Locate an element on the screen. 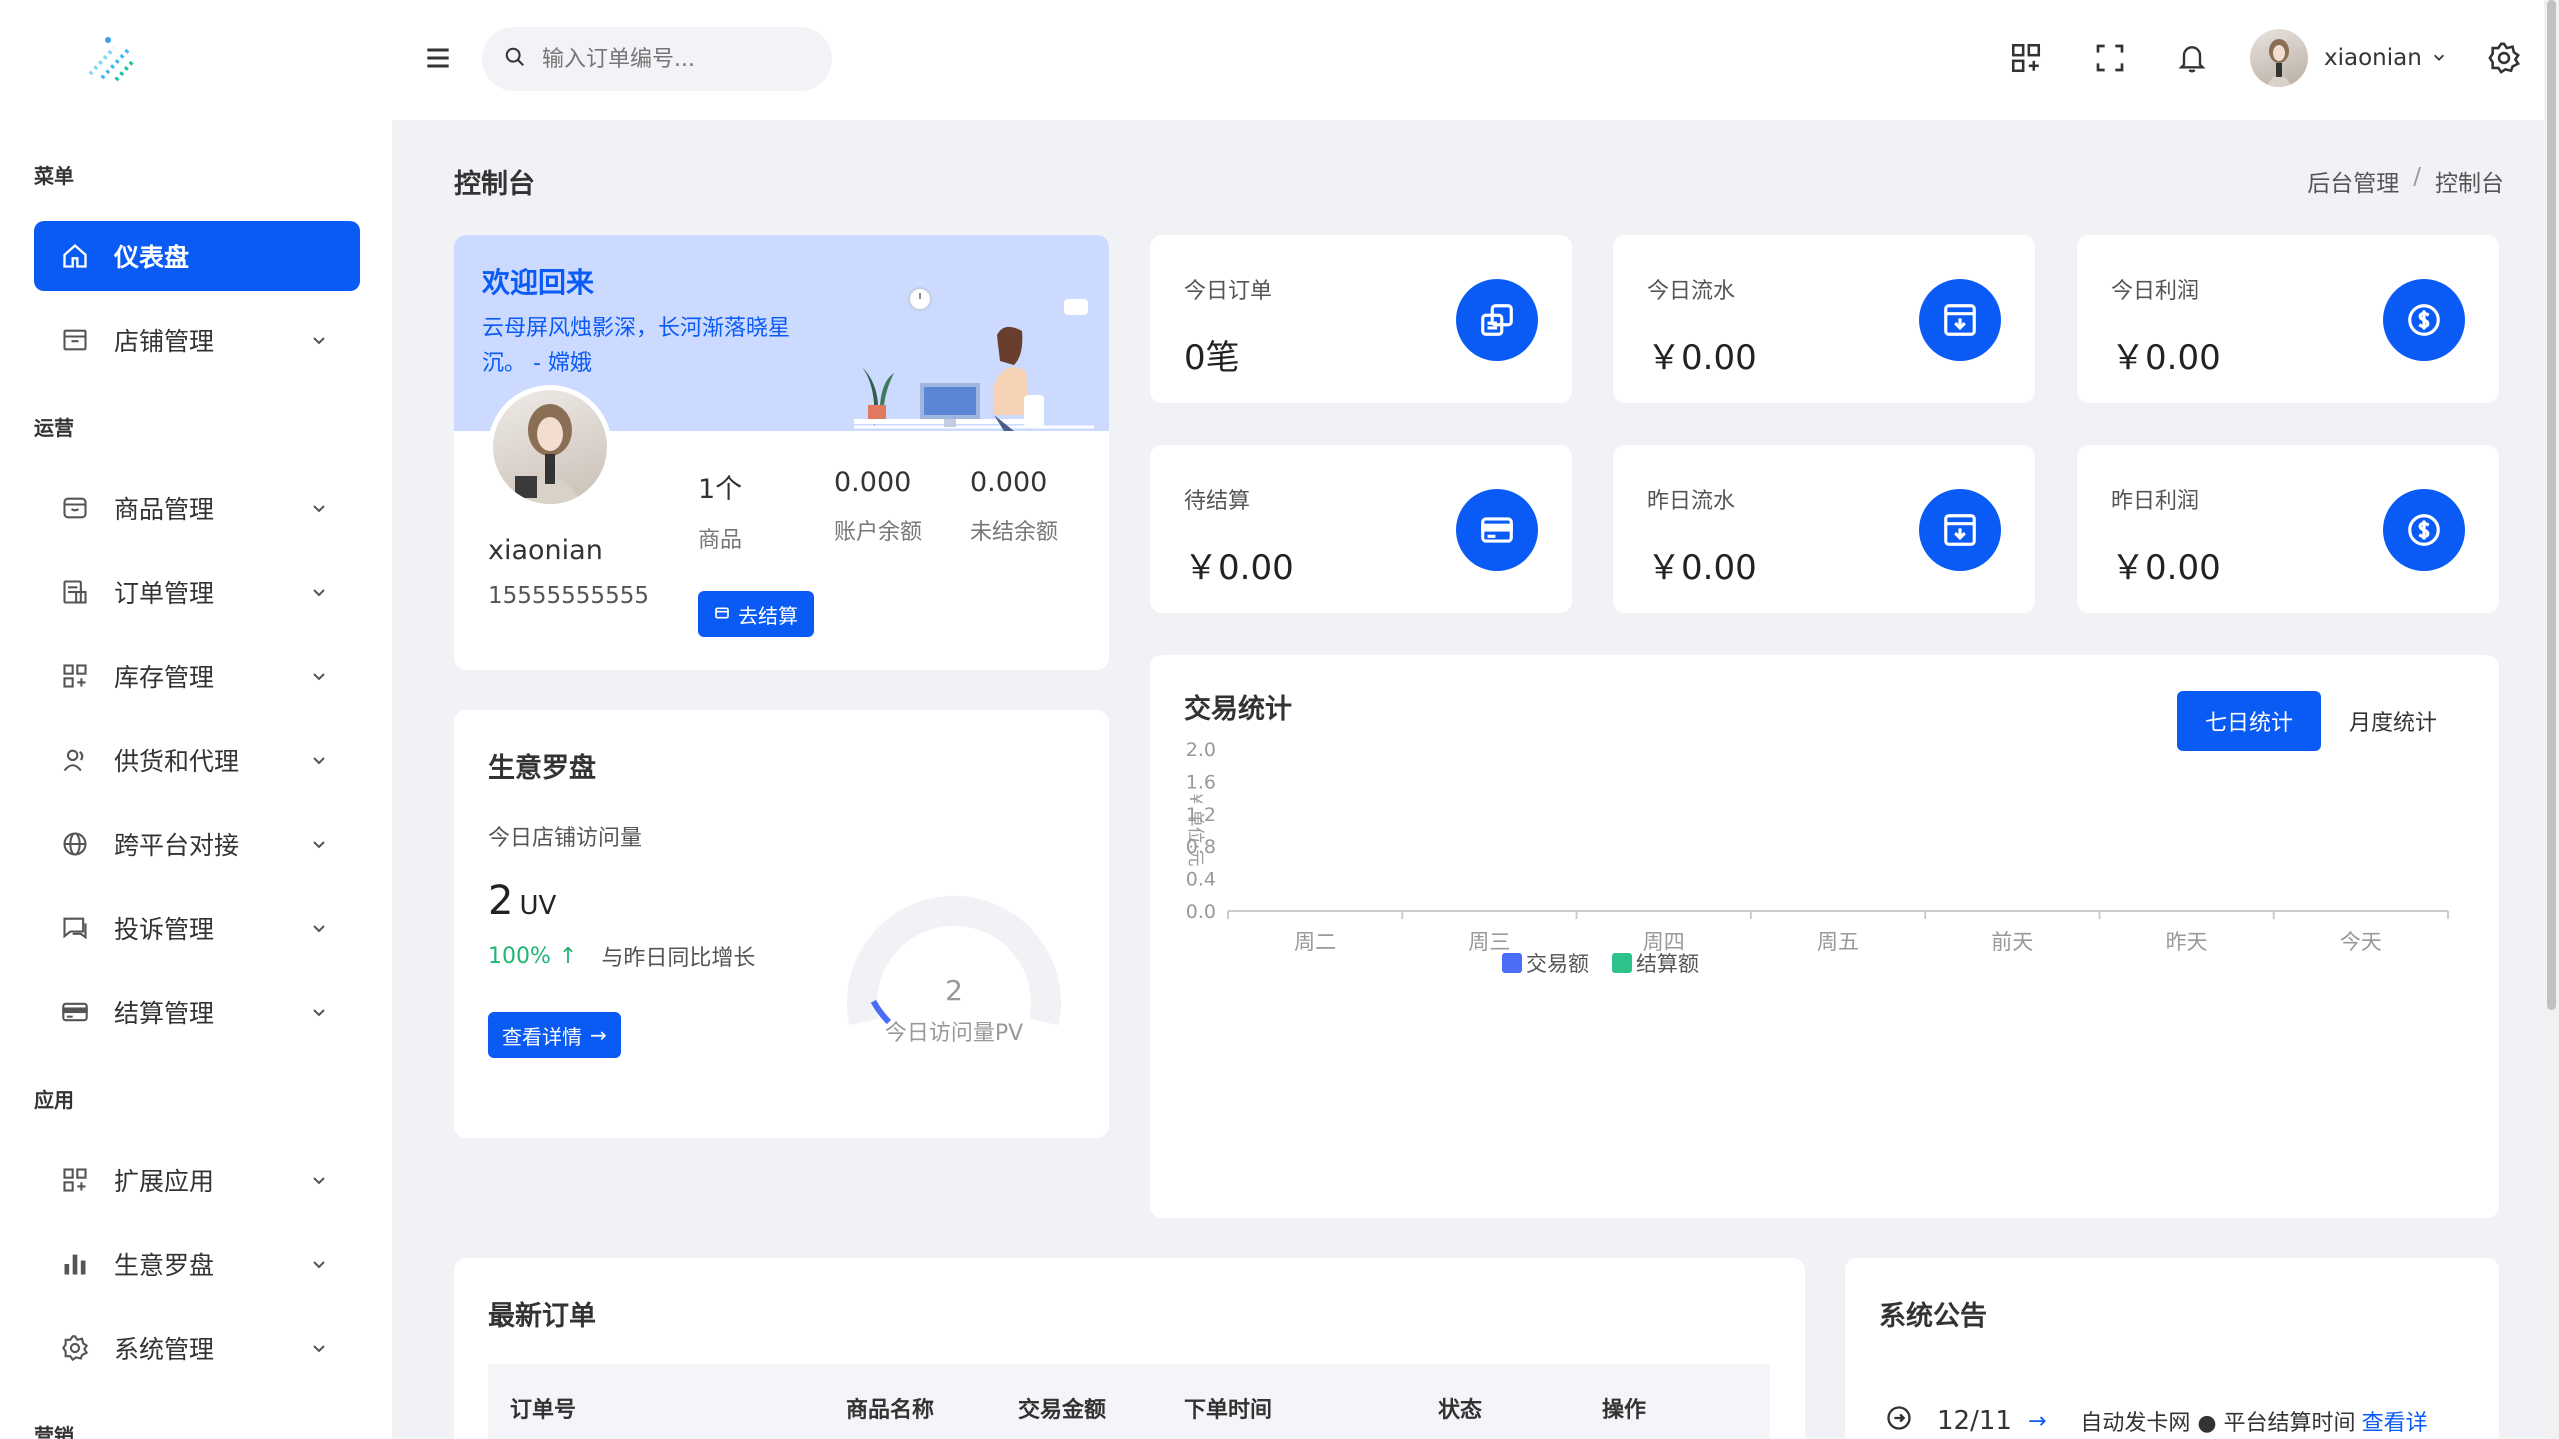 This screenshot has height=1439, width=2559. sidebar-item-orders: 订单管理 is located at coordinates (197, 592).